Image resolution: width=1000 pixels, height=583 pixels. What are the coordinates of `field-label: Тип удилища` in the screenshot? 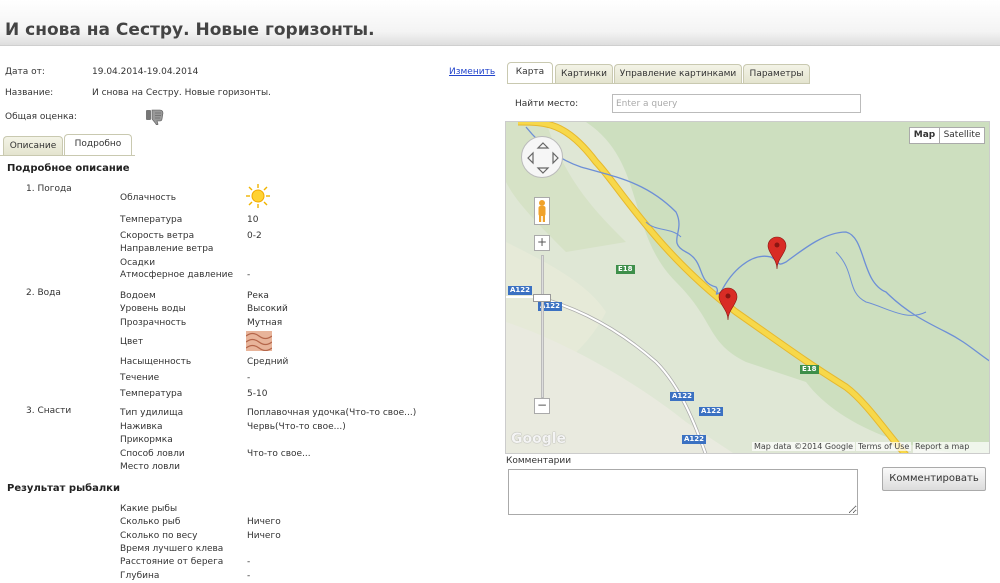 It's located at (152, 413).